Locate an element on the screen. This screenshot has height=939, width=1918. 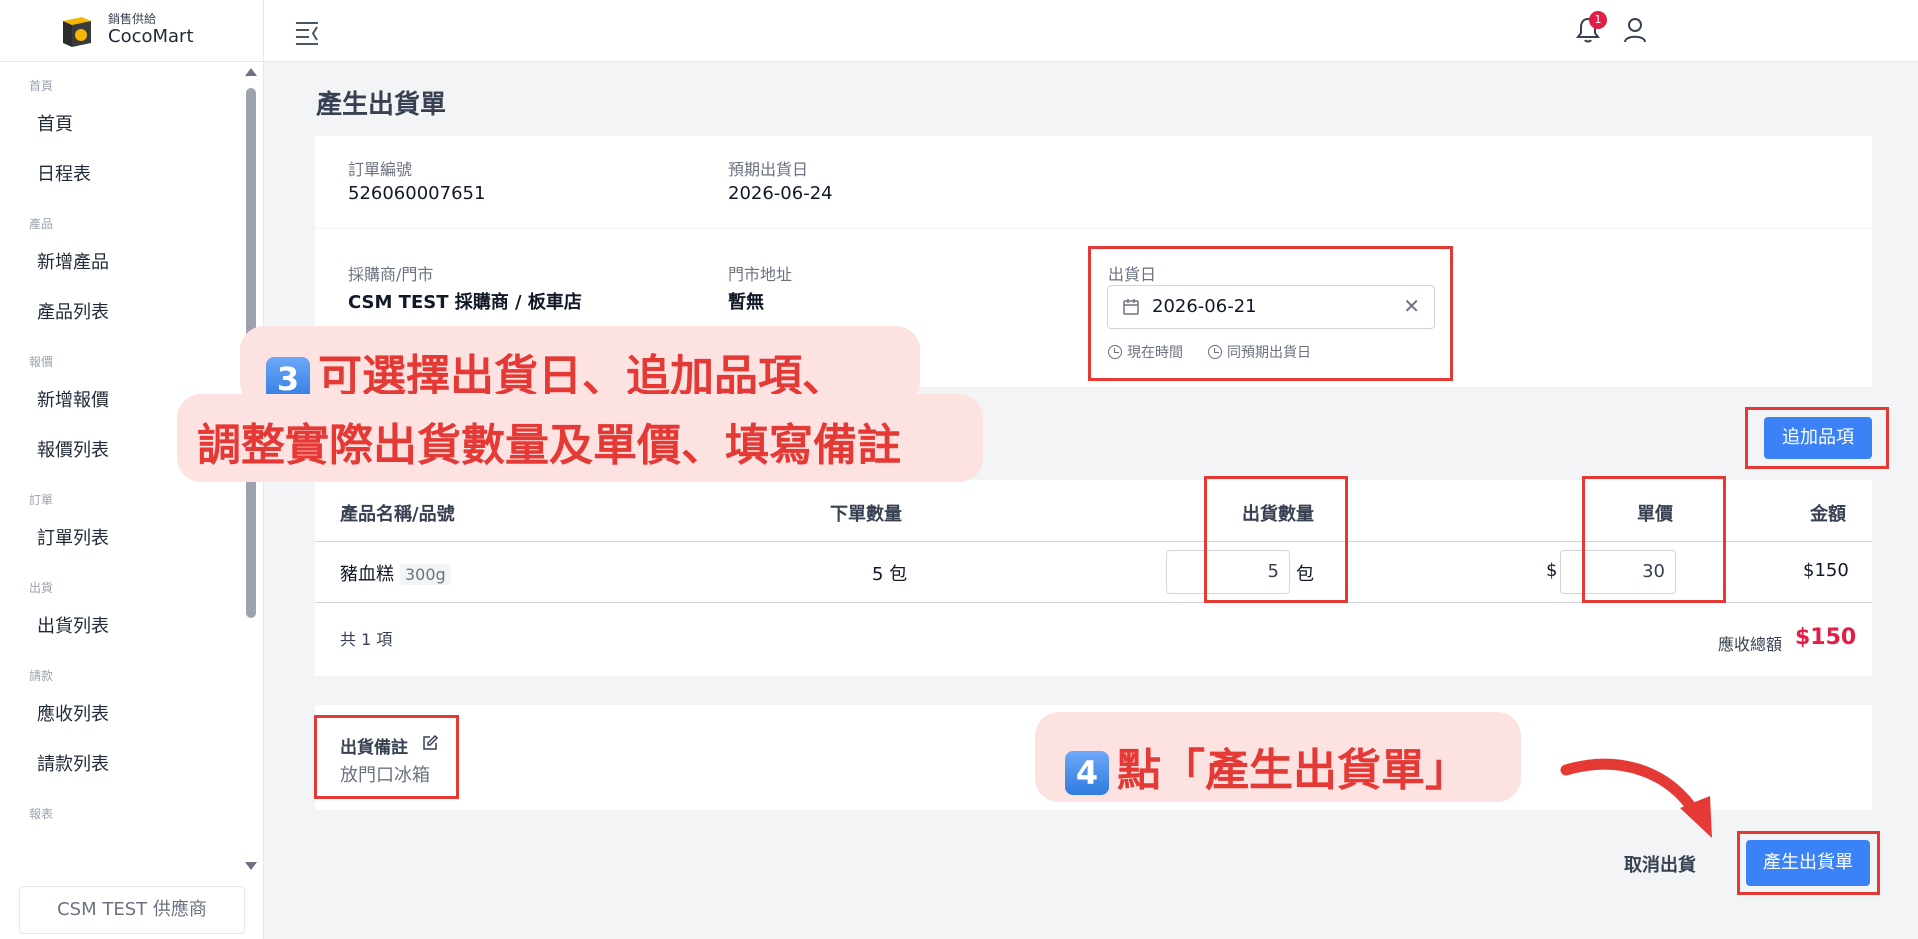
brand-name: CocoMart is located at coordinates (151, 37).